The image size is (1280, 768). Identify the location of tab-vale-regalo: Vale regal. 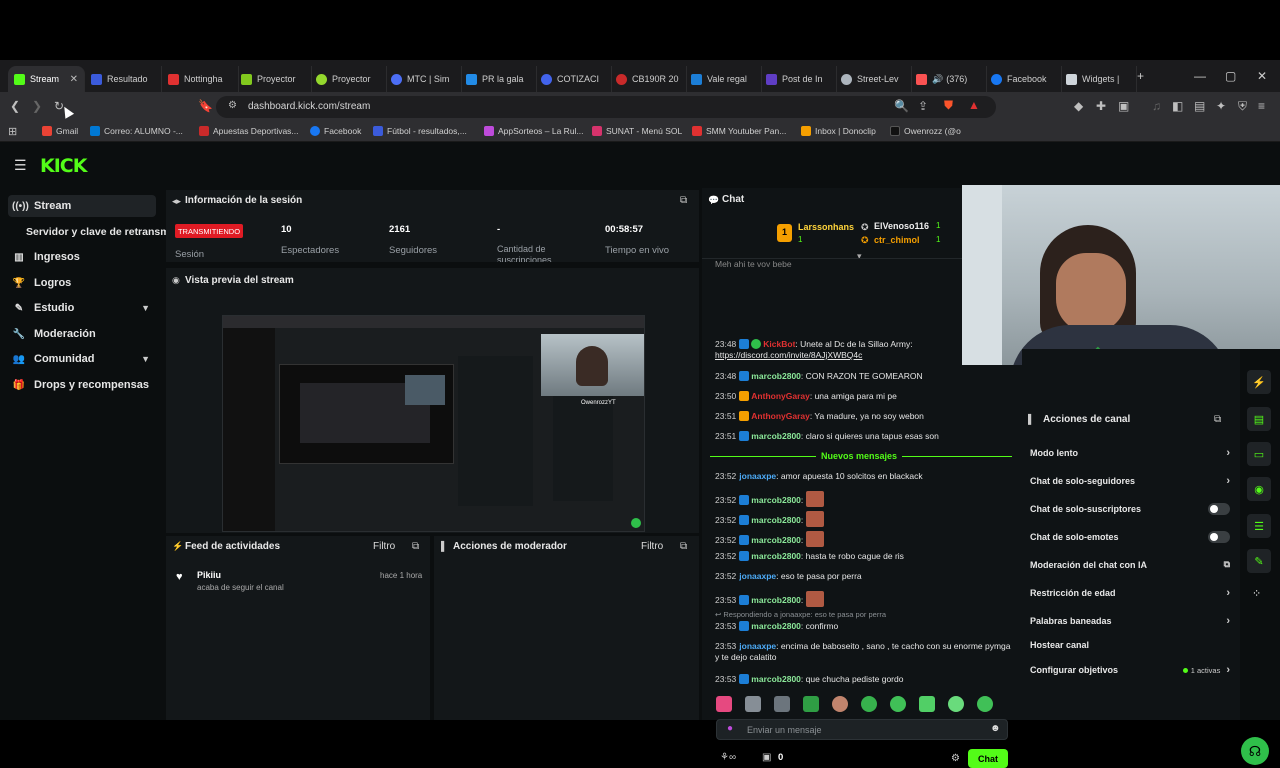
(723, 79).